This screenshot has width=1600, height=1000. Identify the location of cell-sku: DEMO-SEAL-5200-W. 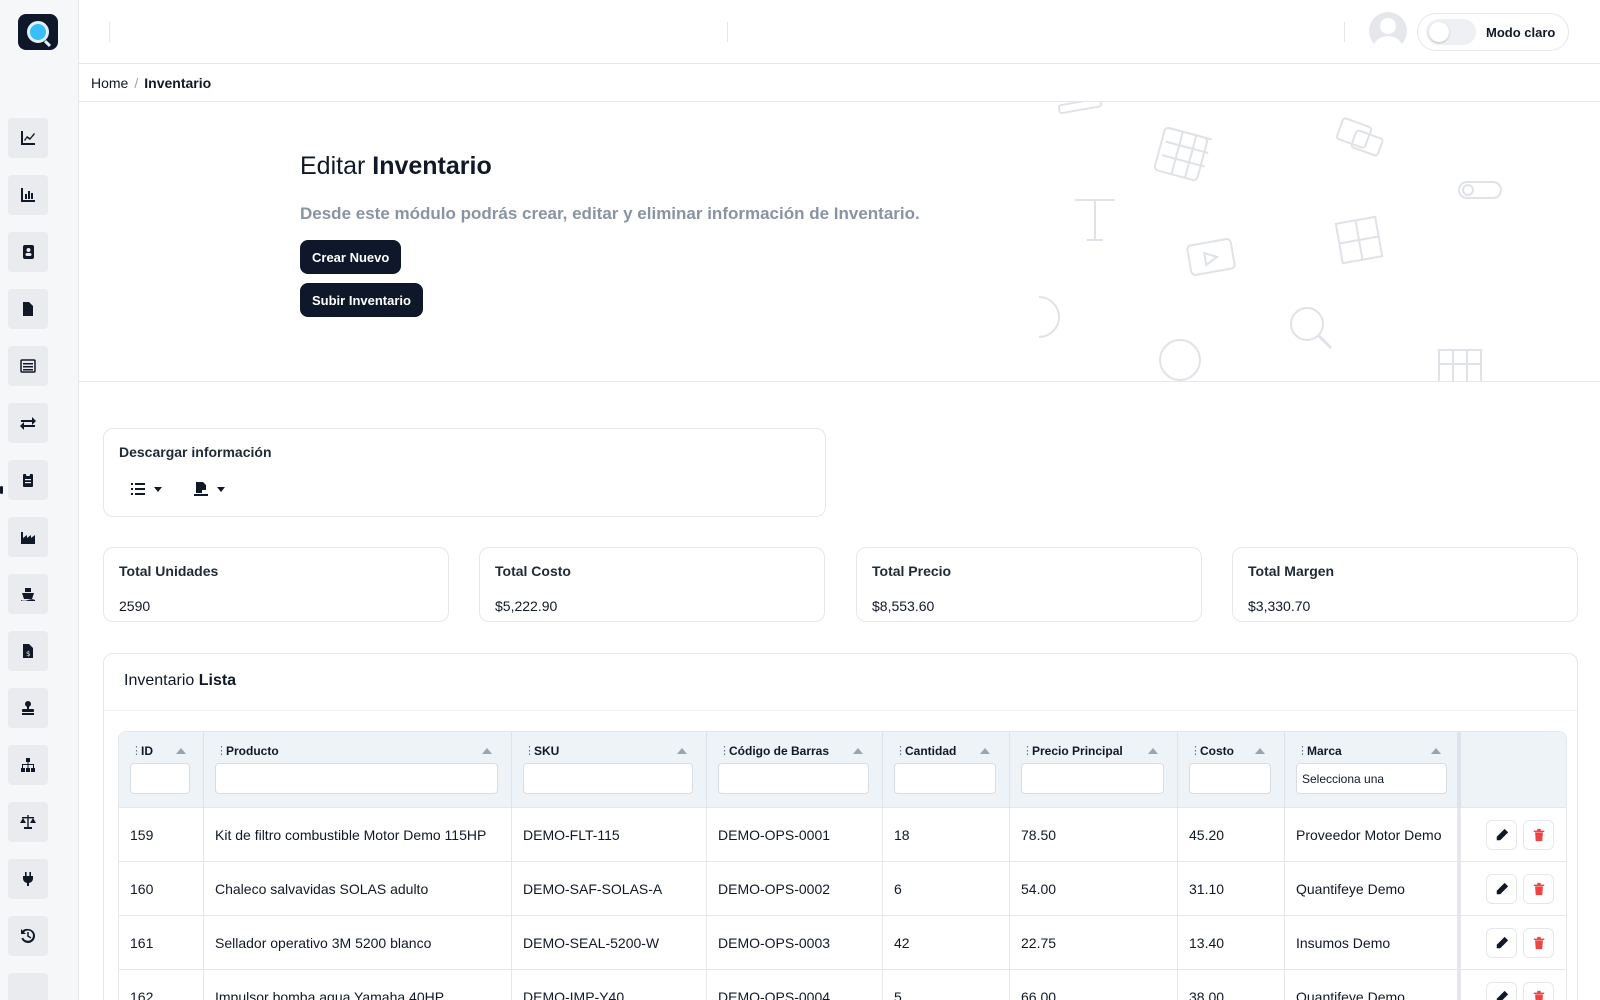
(609, 943).